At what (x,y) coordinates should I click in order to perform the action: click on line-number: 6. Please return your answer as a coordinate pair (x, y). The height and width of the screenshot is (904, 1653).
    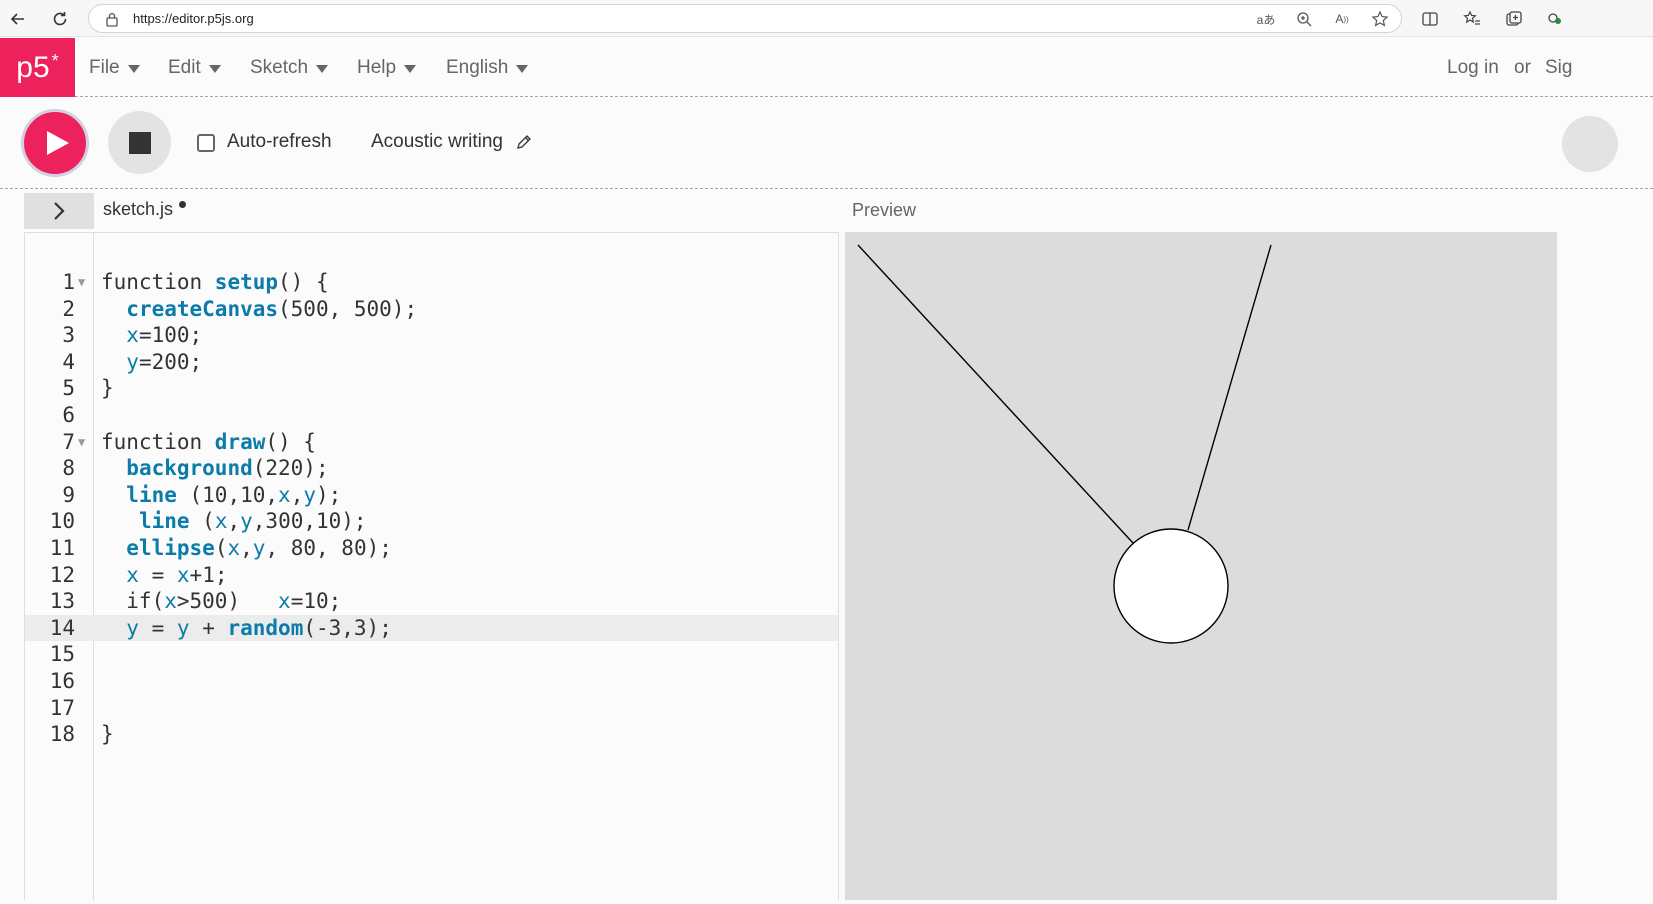
    Looking at the image, I should click on (68, 415).